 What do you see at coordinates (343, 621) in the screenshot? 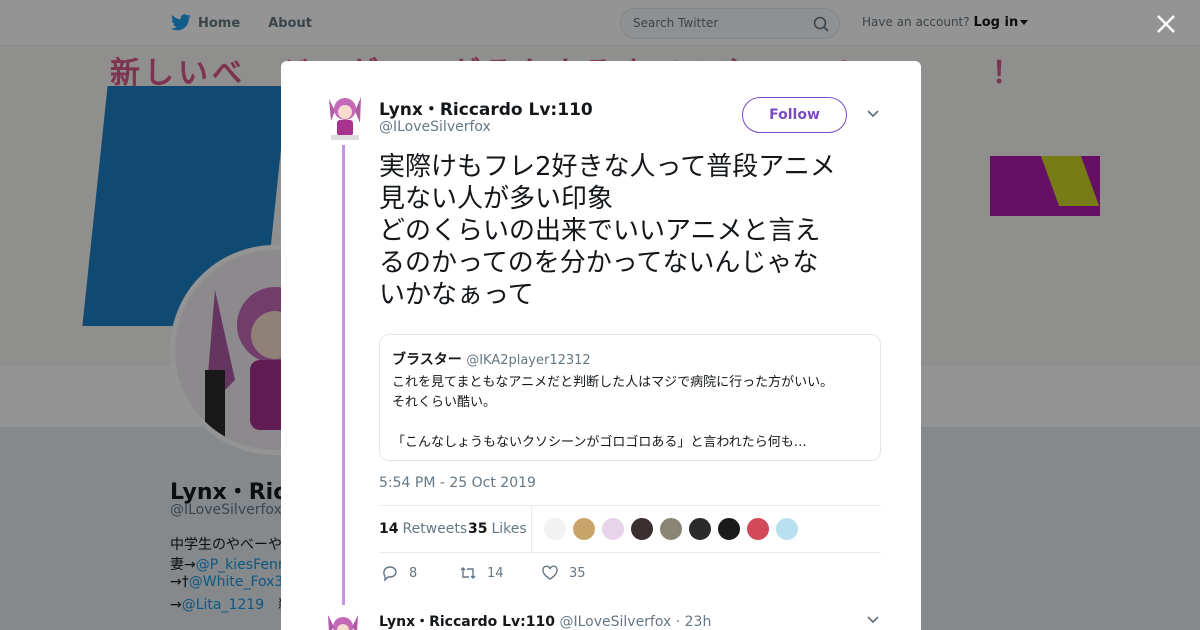
I see `next-tweet-avatar` at bounding box center [343, 621].